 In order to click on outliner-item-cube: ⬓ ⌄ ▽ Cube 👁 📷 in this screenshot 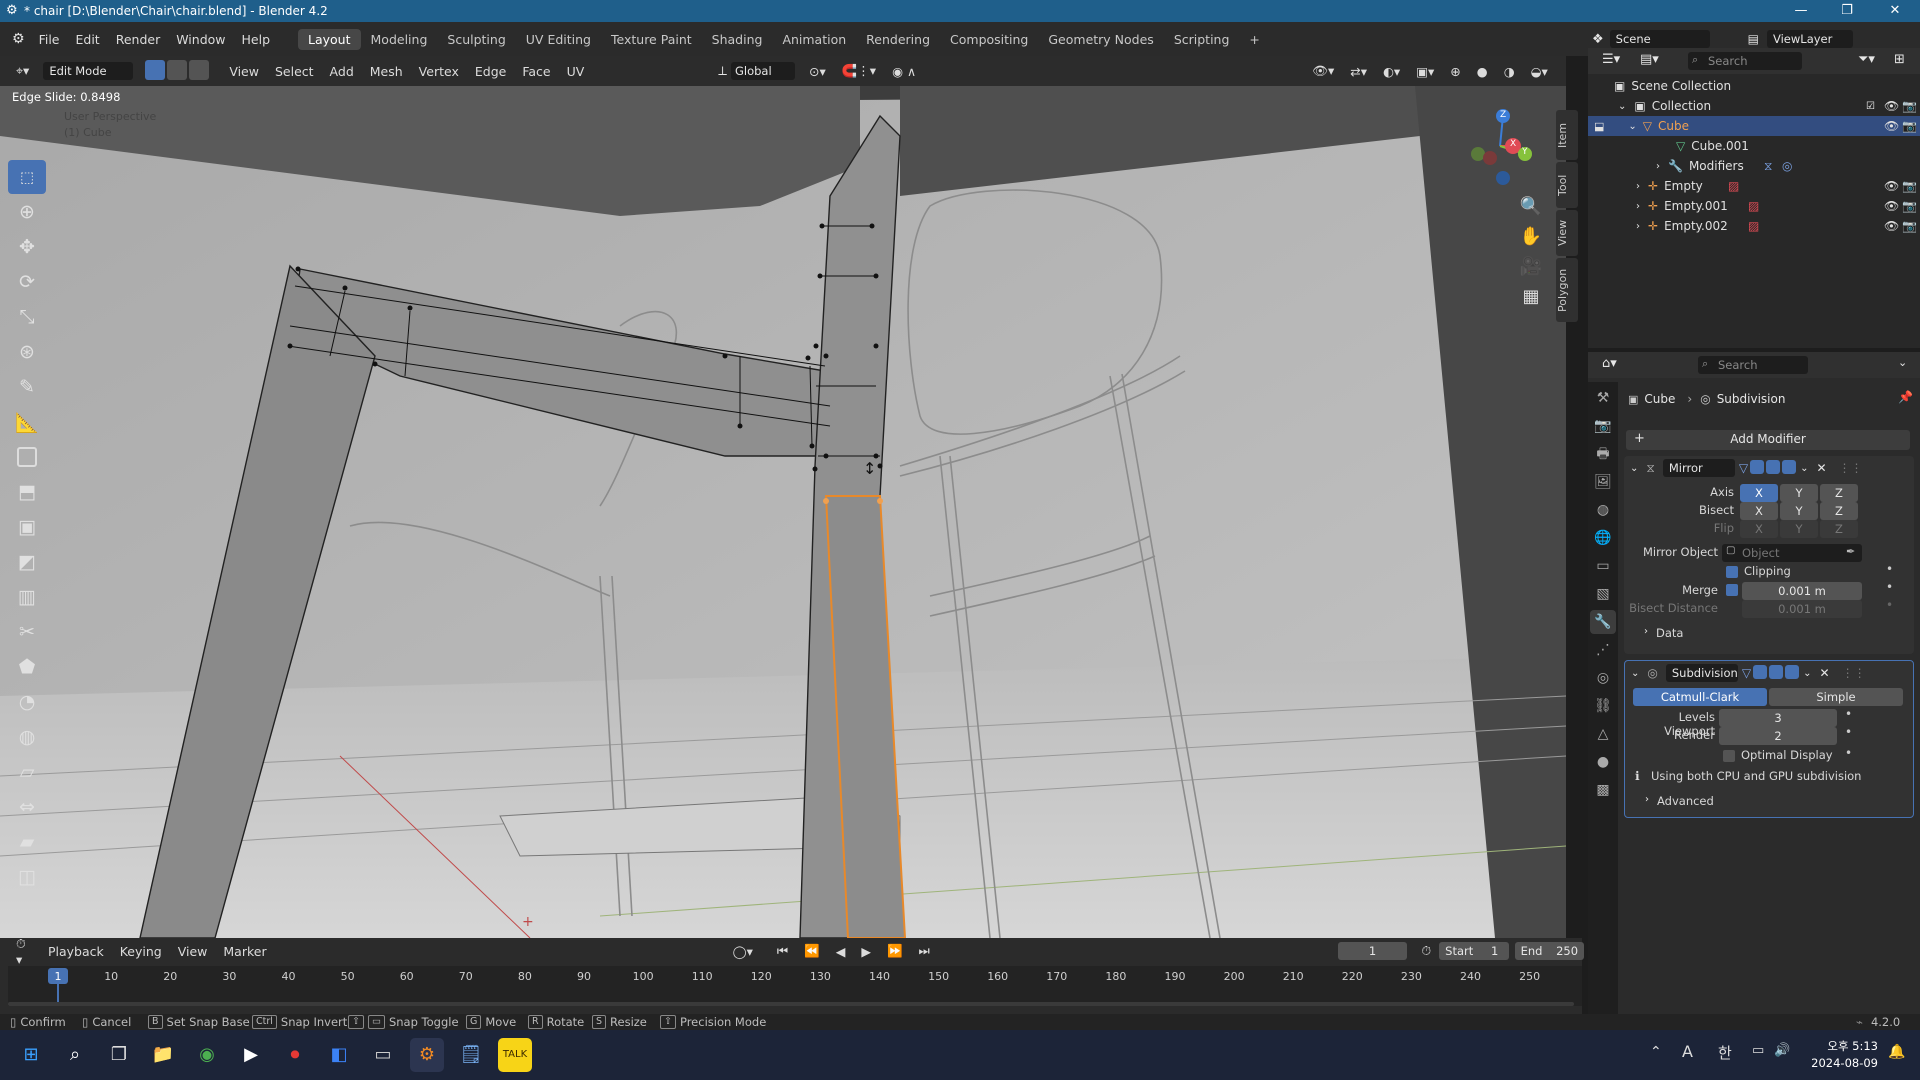, I will do `click(1754, 126)`.